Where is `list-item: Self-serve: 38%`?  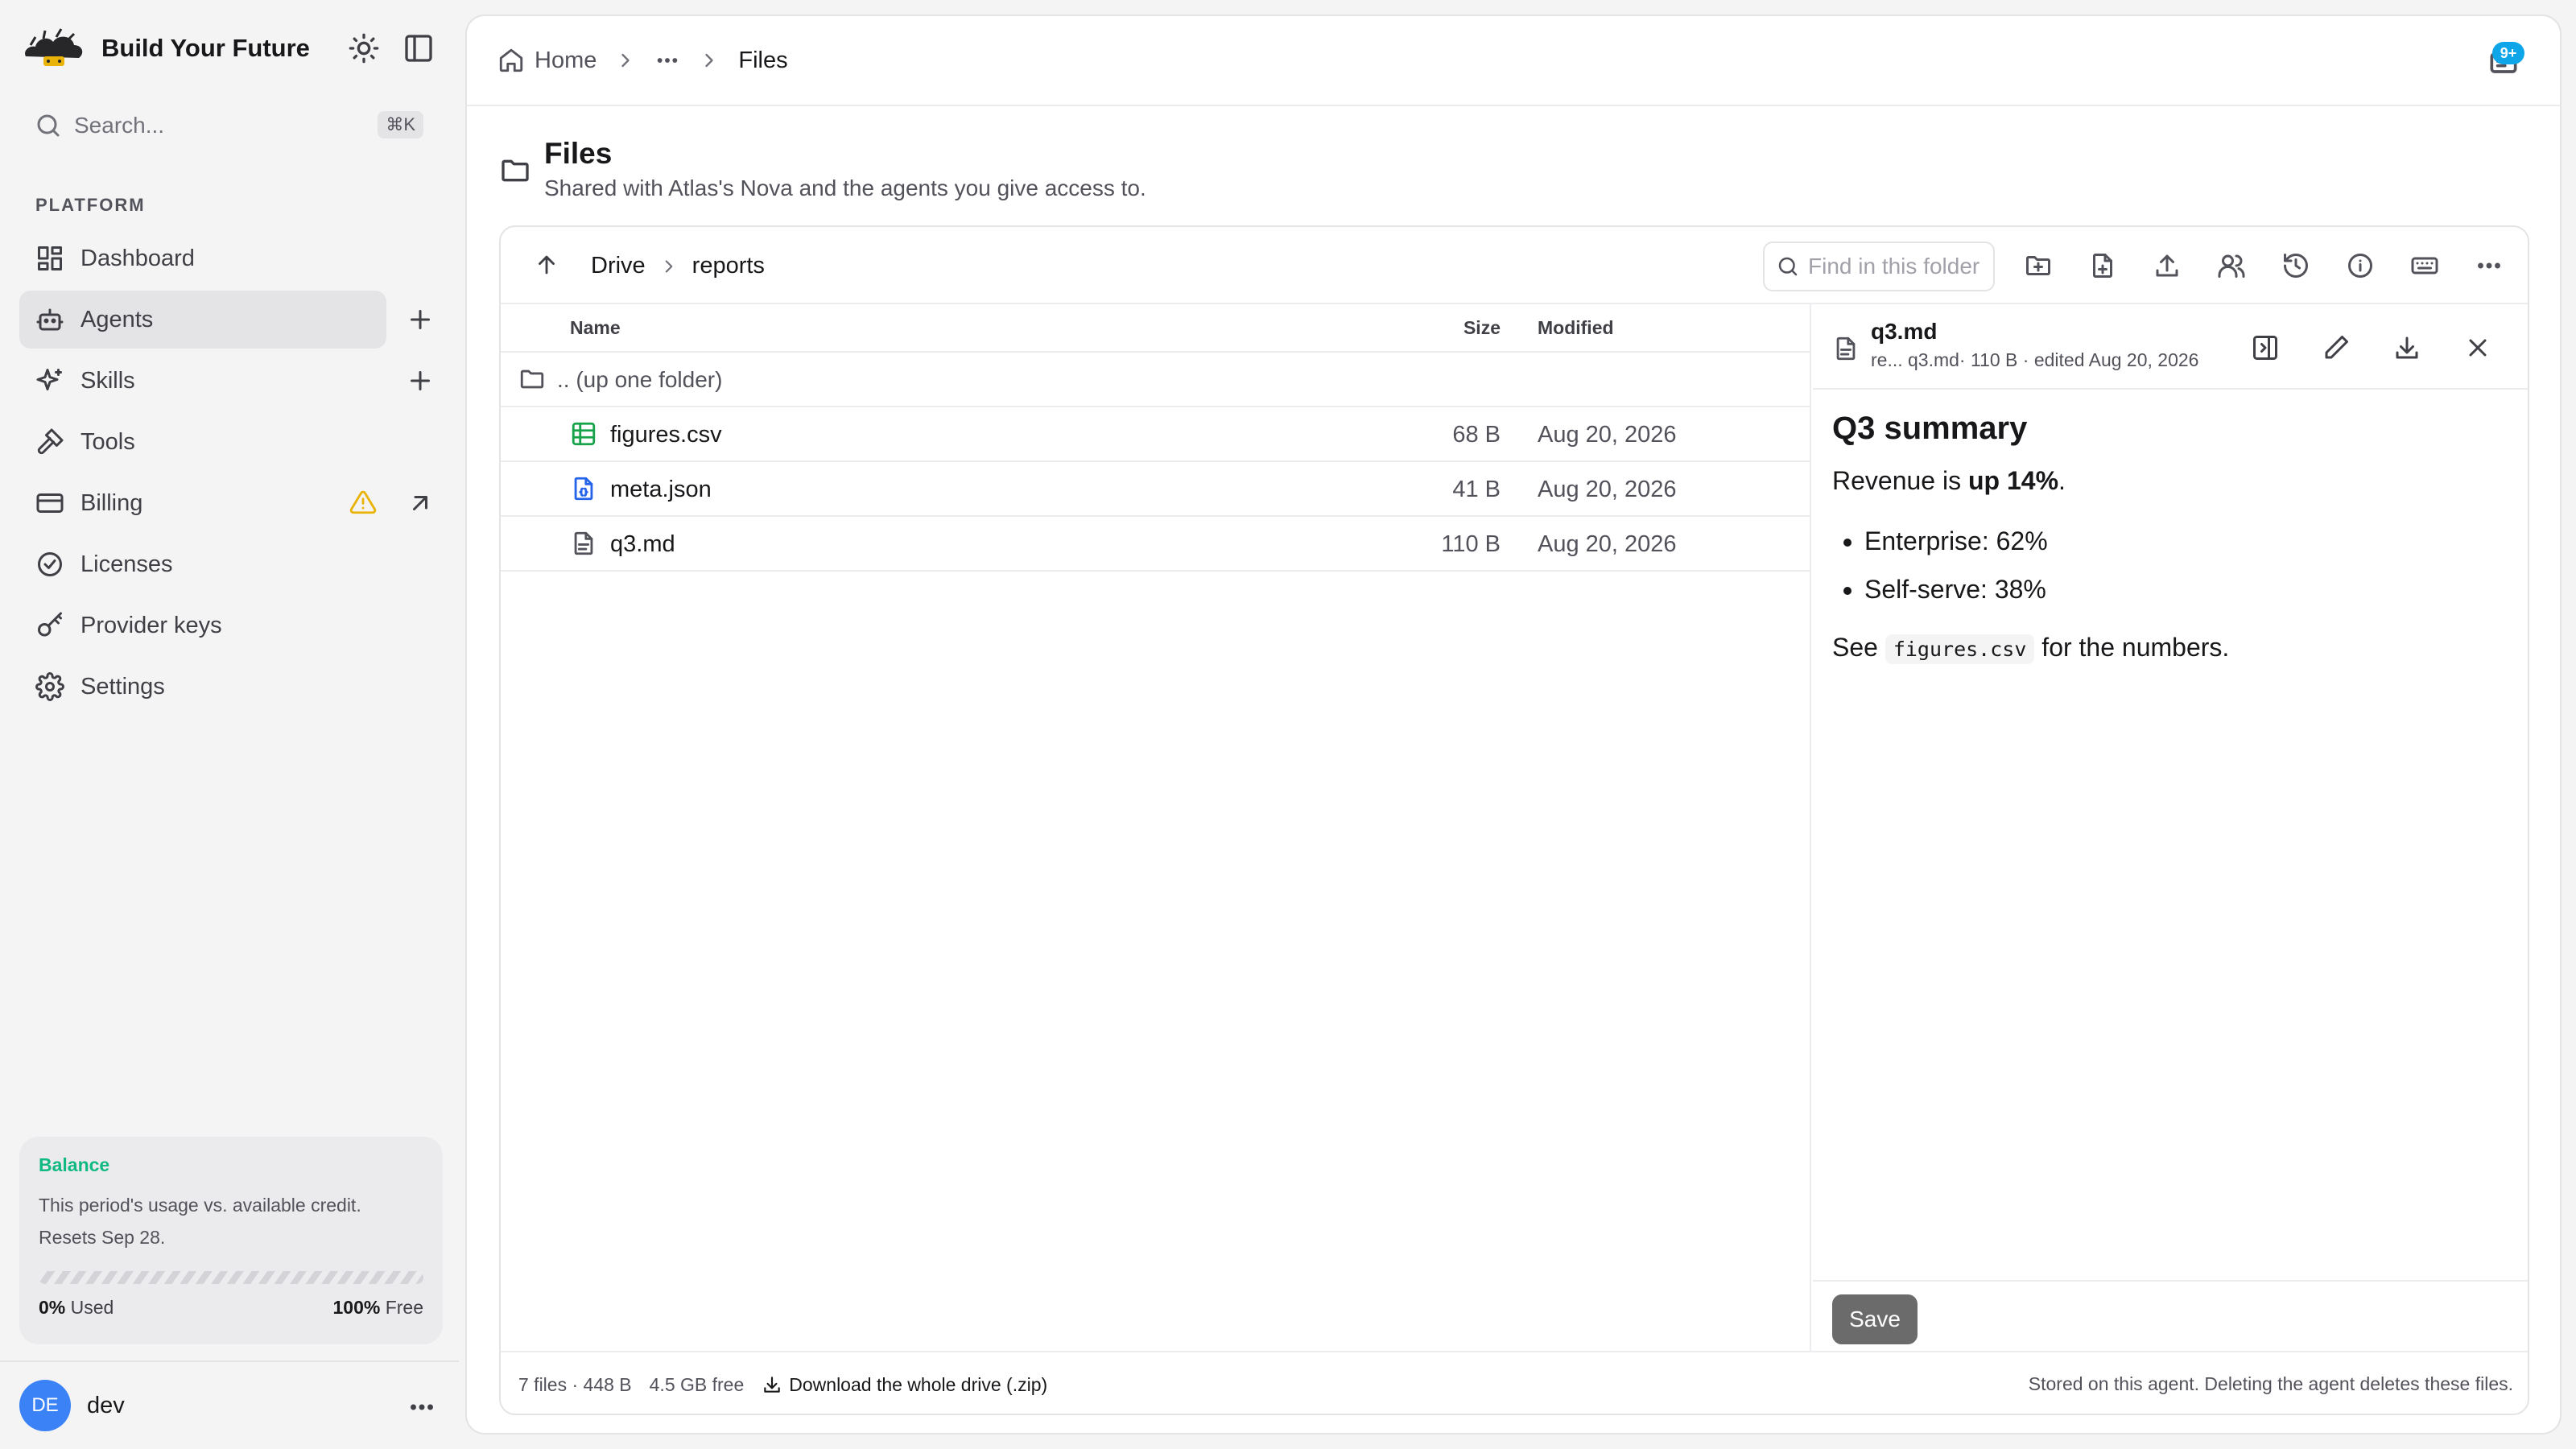 list-item: Self-serve: 38% is located at coordinates (2188, 589).